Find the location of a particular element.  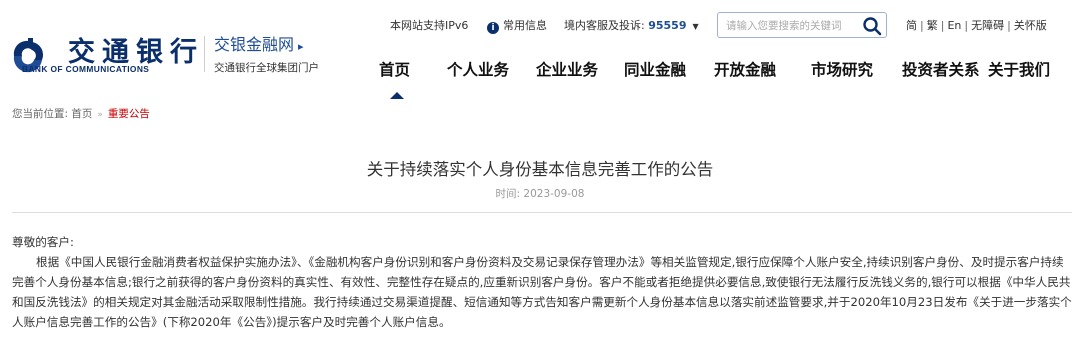

article-date: 时间: 2023-09-08 is located at coordinates (540, 194).